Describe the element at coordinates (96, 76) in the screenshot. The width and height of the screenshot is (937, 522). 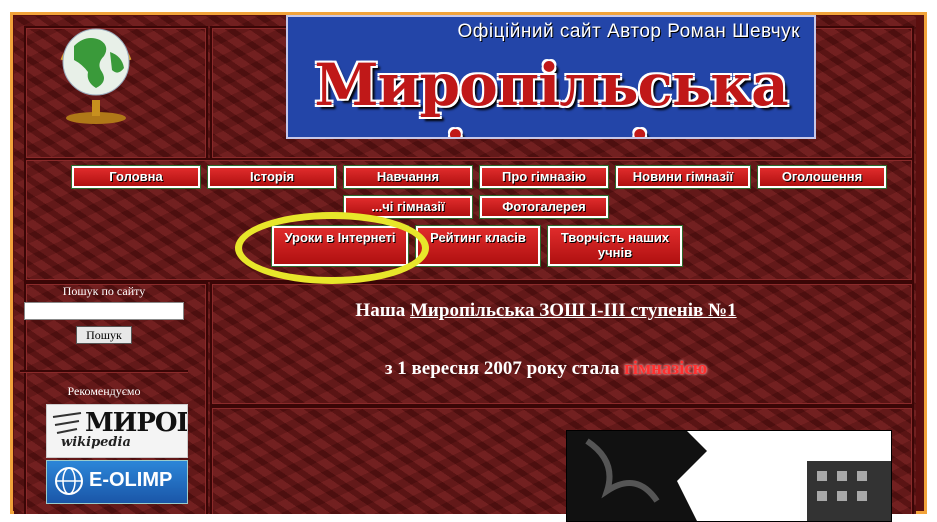
I see `globe-icon` at that location.